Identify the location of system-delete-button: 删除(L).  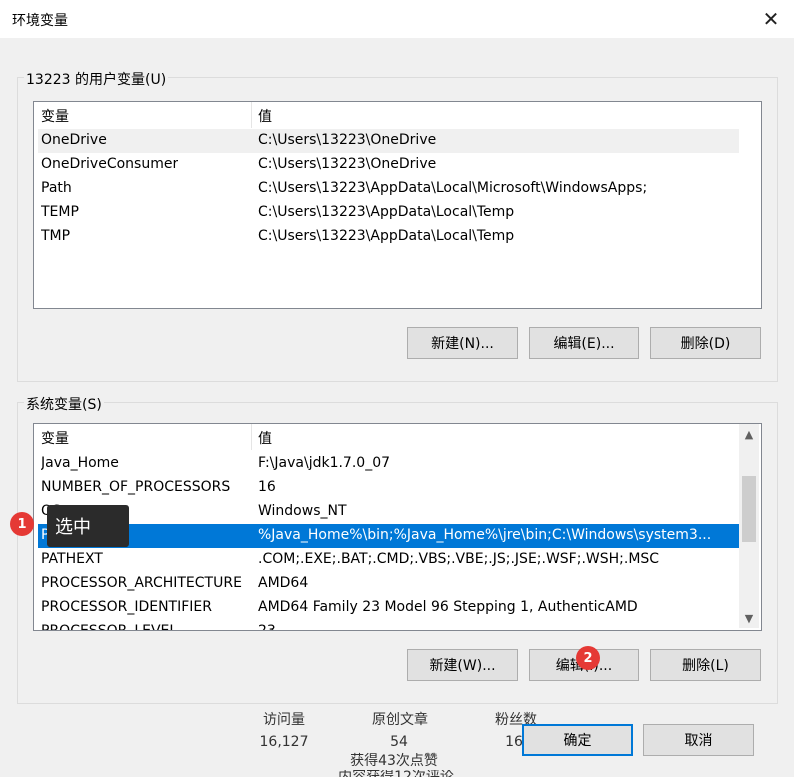
(705, 665).